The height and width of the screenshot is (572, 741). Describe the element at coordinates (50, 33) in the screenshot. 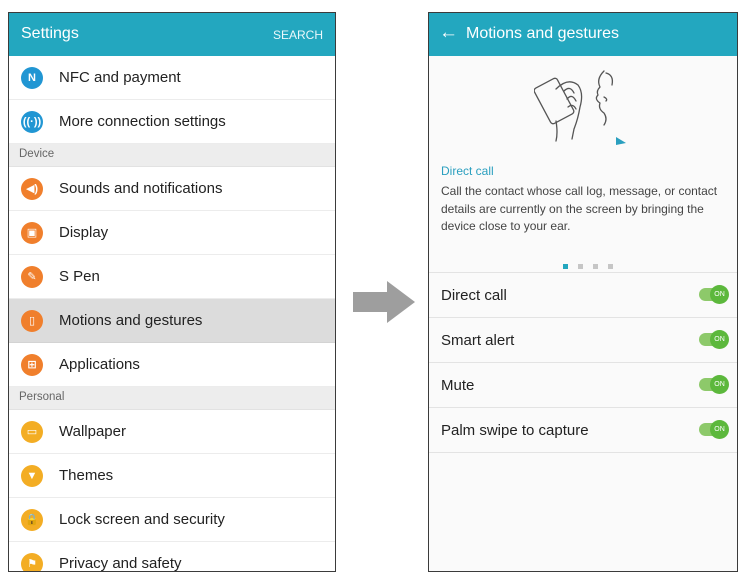

I see `settings-title: Settings` at that location.